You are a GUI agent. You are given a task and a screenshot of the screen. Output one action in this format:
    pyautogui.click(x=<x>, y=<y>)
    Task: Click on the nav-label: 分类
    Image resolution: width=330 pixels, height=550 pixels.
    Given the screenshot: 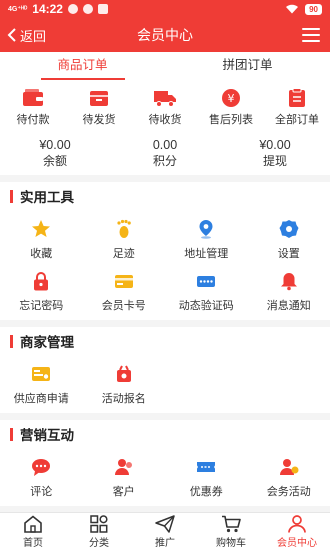 What is the action you would take?
    pyautogui.click(x=99, y=543)
    